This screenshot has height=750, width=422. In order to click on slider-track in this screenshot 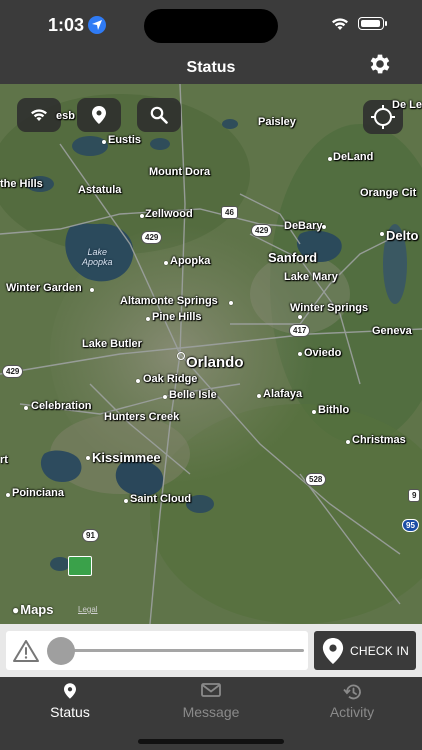, I will do `click(181, 650)`.